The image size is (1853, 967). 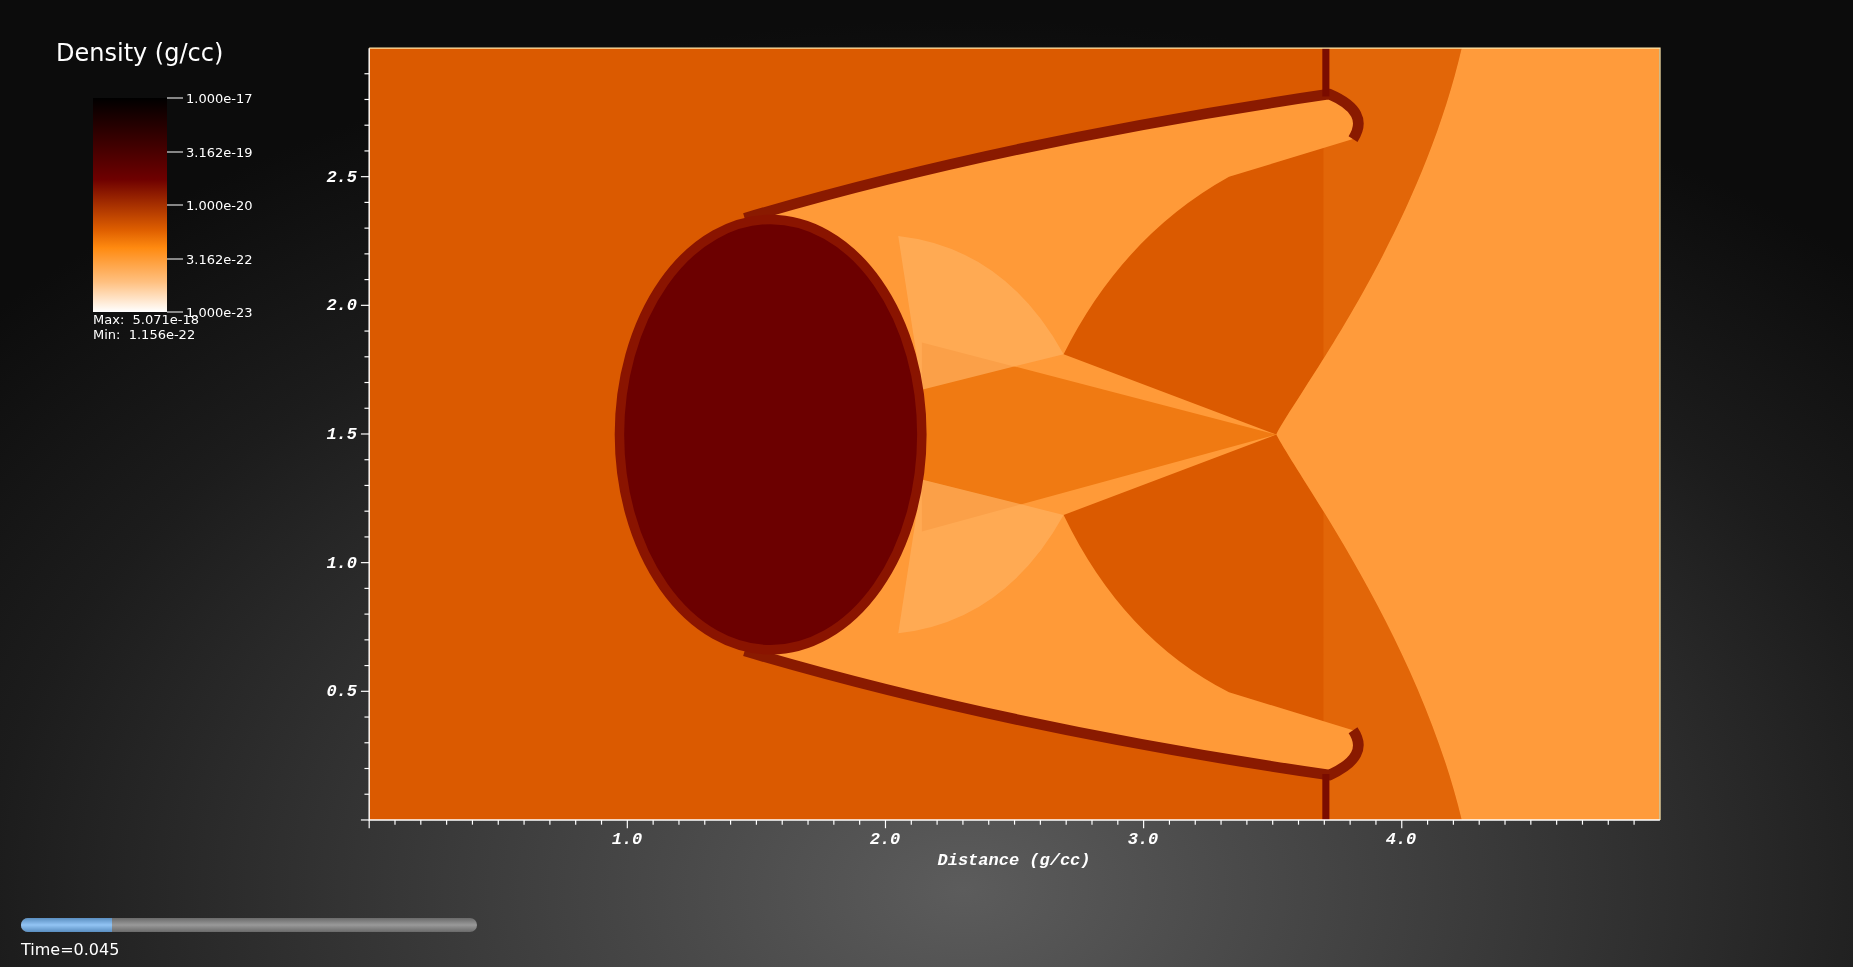 What do you see at coordinates (1143, 839) in the screenshot?
I see `x-axis-tick-label: 3.0` at bounding box center [1143, 839].